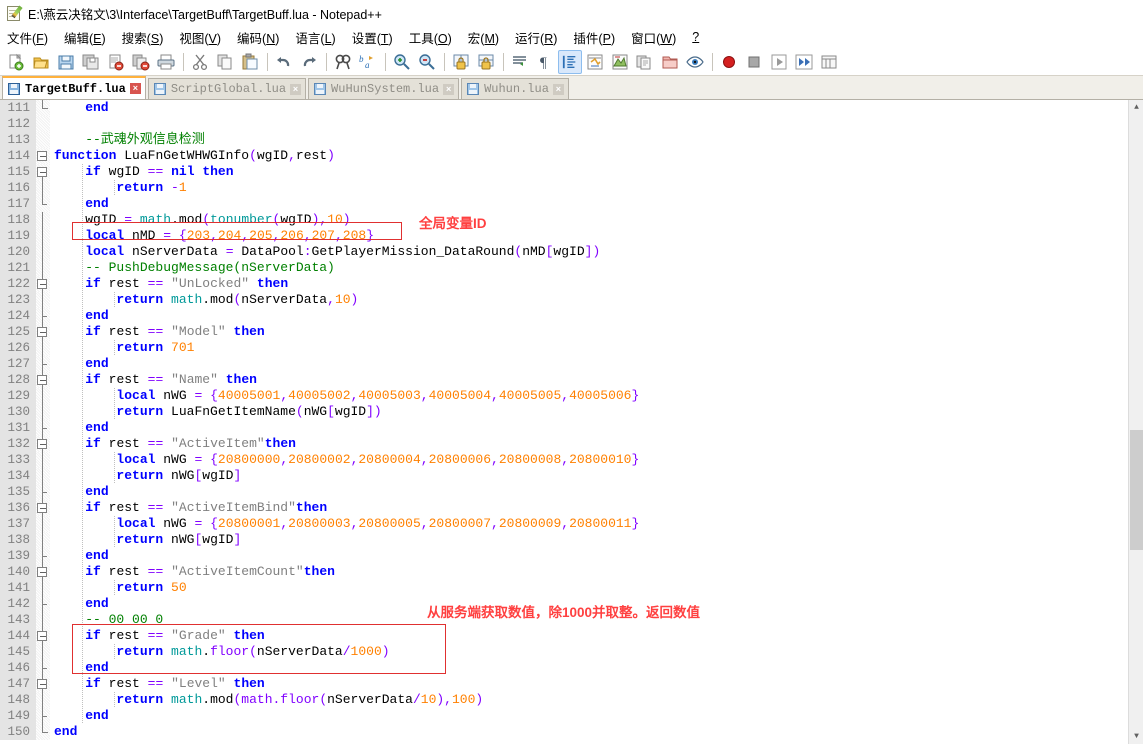  I want to click on menu-plugins: 插件(P), so click(598, 37).